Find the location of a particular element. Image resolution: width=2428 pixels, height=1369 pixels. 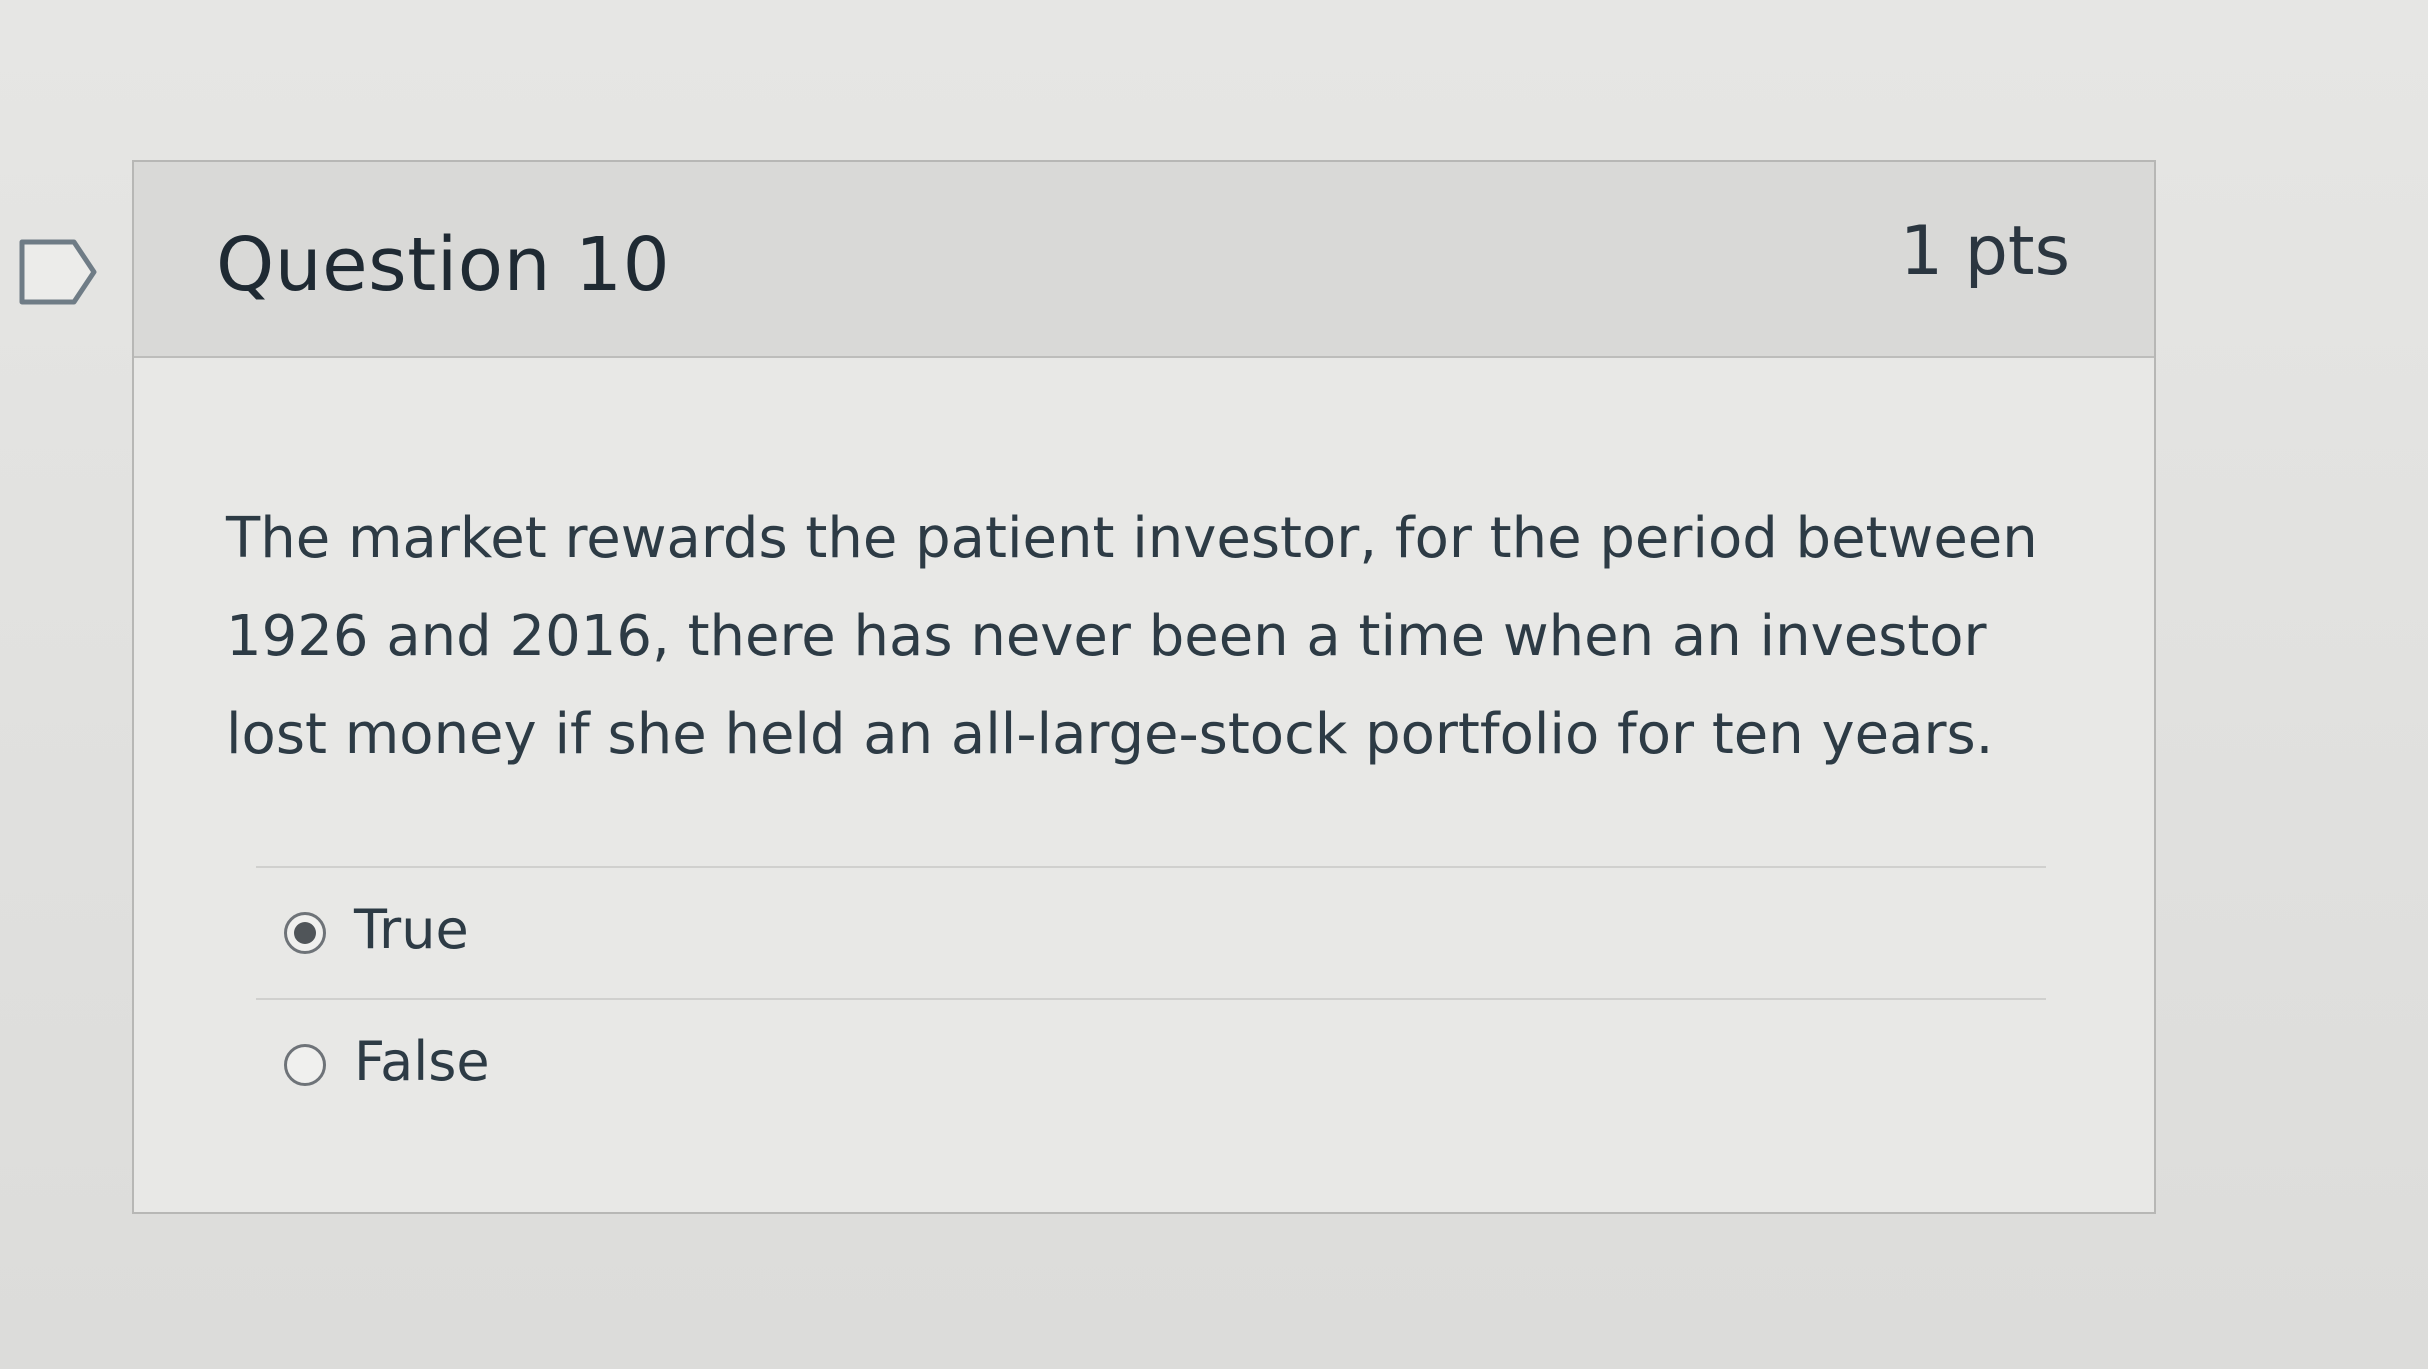

answer-label: True is located at coordinates (411, 929).